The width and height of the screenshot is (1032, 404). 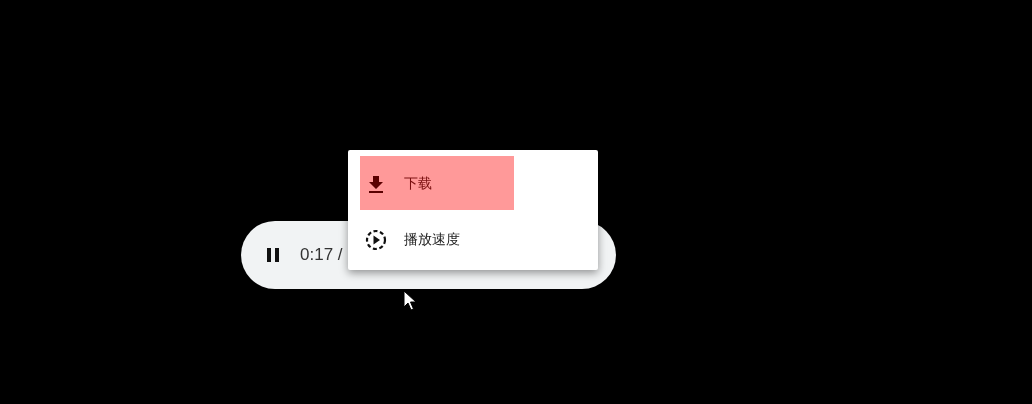 What do you see at coordinates (273, 255) in the screenshot?
I see `pause-icon` at bounding box center [273, 255].